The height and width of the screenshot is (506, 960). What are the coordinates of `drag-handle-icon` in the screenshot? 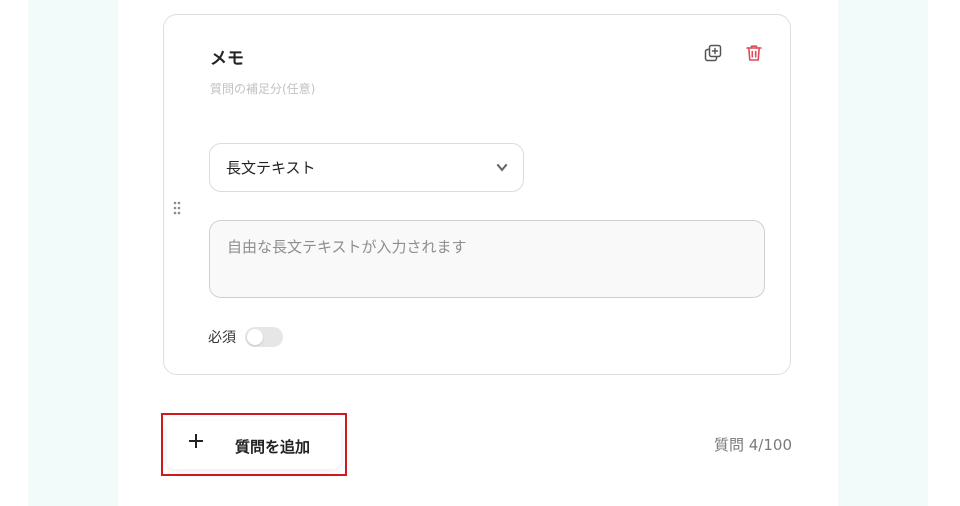 It's located at (177, 208).